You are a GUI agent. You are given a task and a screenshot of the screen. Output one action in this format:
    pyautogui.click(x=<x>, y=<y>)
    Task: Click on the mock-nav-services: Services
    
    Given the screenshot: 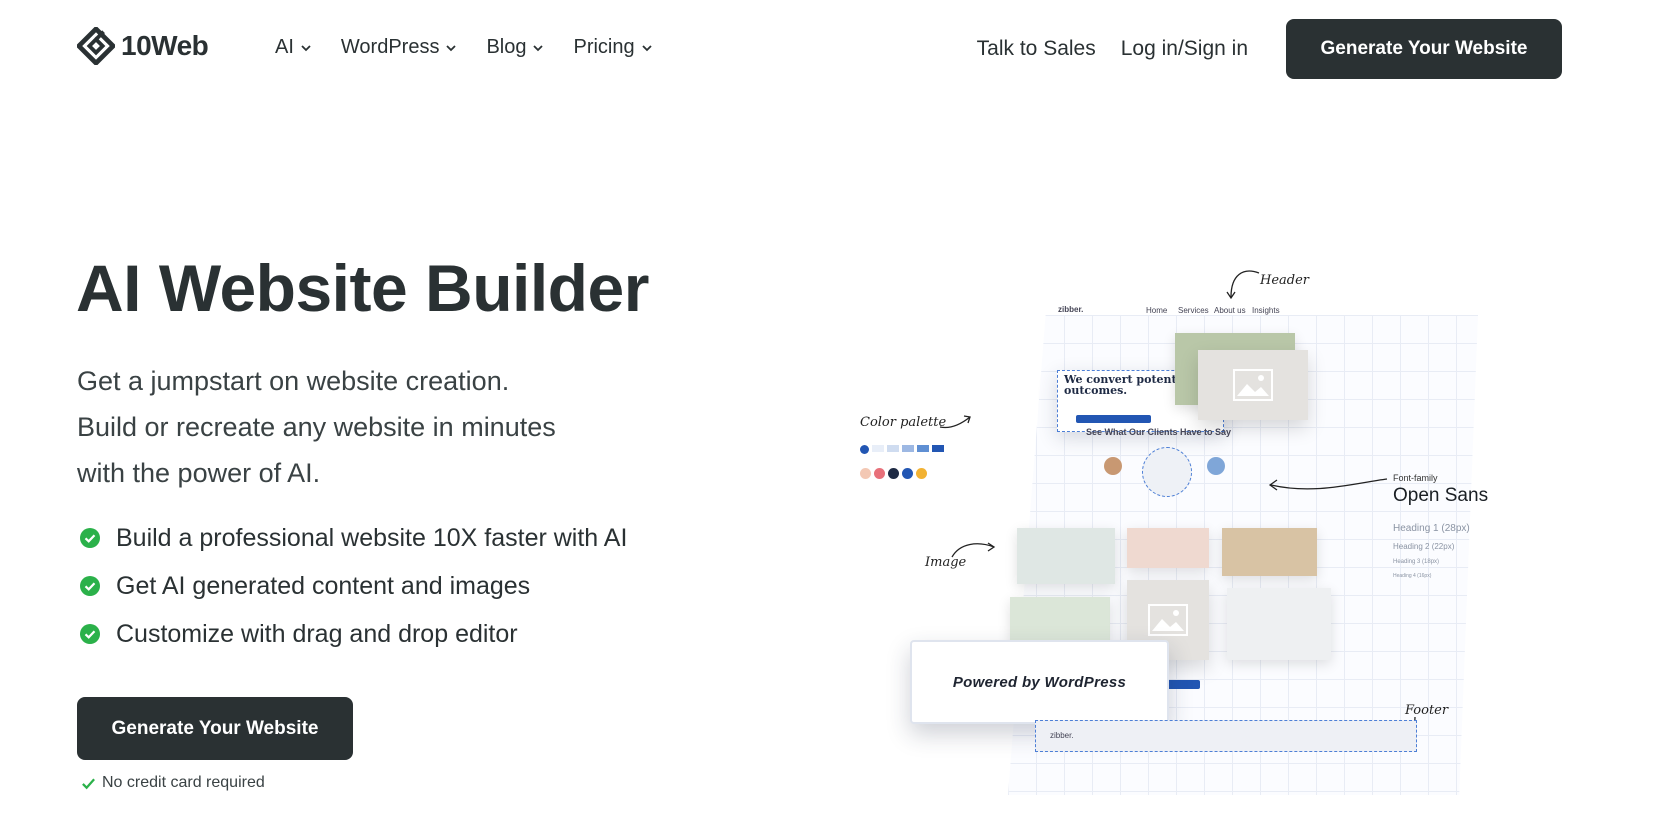 What is the action you would take?
    pyautogui.click(x=1193, y=310)
    